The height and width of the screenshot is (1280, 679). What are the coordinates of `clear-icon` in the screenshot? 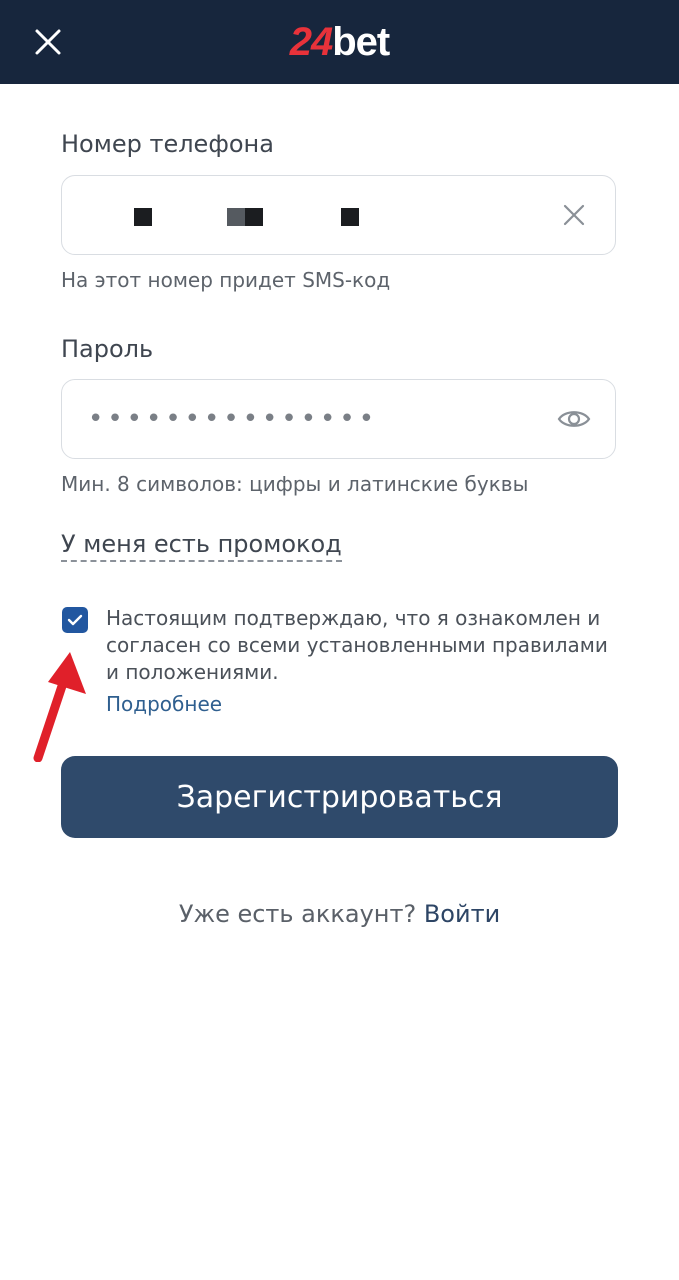 It's located at (574, 215).